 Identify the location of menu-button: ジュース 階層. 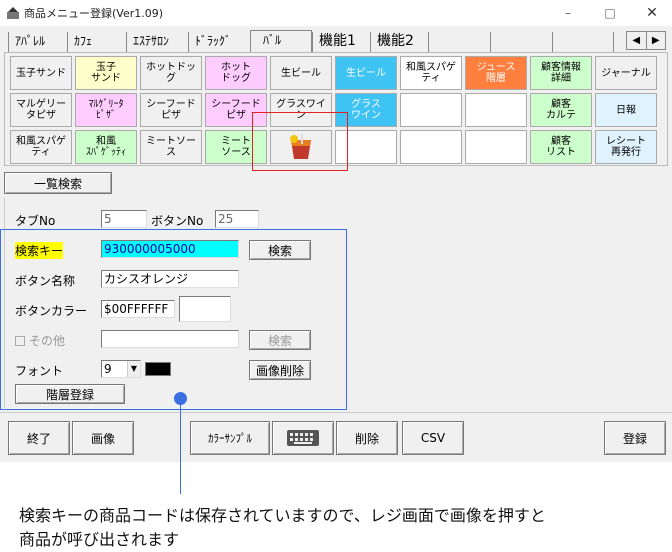
(496, 73).